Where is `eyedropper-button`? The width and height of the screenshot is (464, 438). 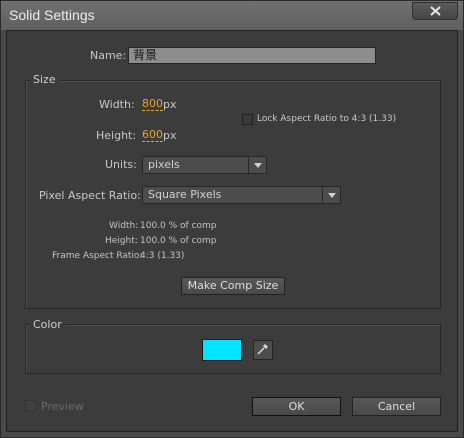 eyedropper-button is located at coordinates (263, 350).